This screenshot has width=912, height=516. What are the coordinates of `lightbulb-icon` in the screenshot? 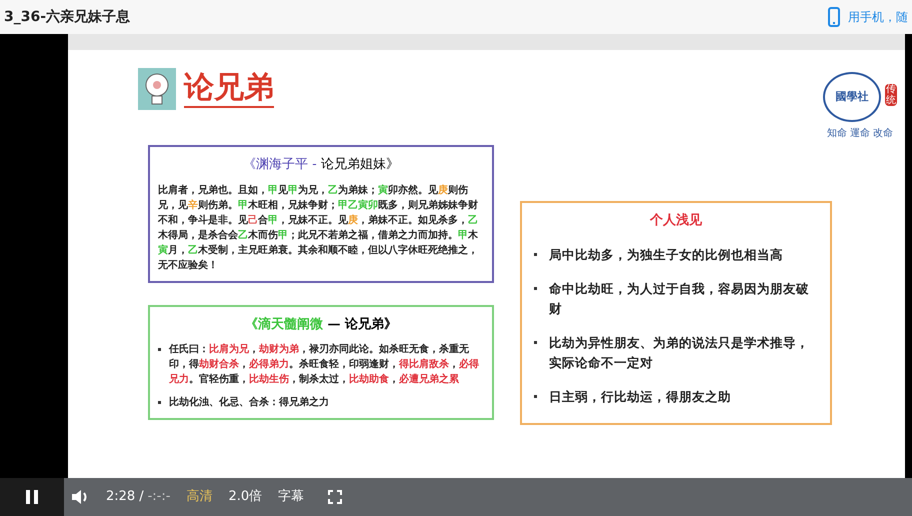 It's located at (157, 89).